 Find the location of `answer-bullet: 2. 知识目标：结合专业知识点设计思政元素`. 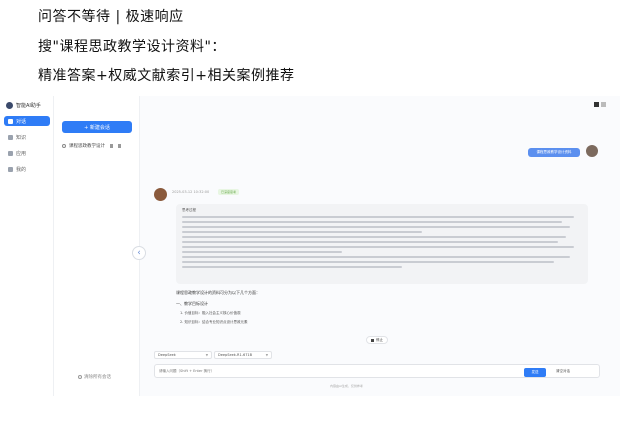

answer-bullet: 2. 知识目标：结合专业知识点设计思政元素 is located at coordinates (214, 322).